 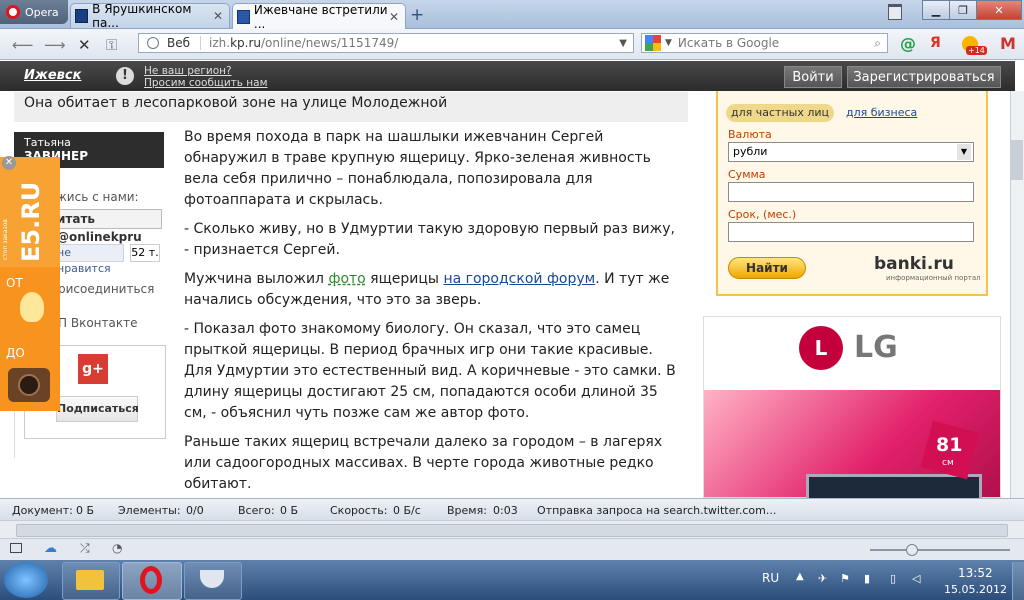 What do you see at coordinates (188, 71) in the screenshot?
I see `region-line1: Не ваш регион?` at bounding box center [188, 71].